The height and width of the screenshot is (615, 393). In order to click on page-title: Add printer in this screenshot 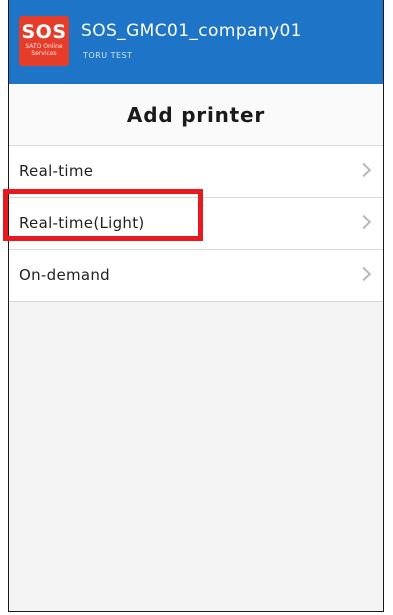, I will do `click(196, 115)`.